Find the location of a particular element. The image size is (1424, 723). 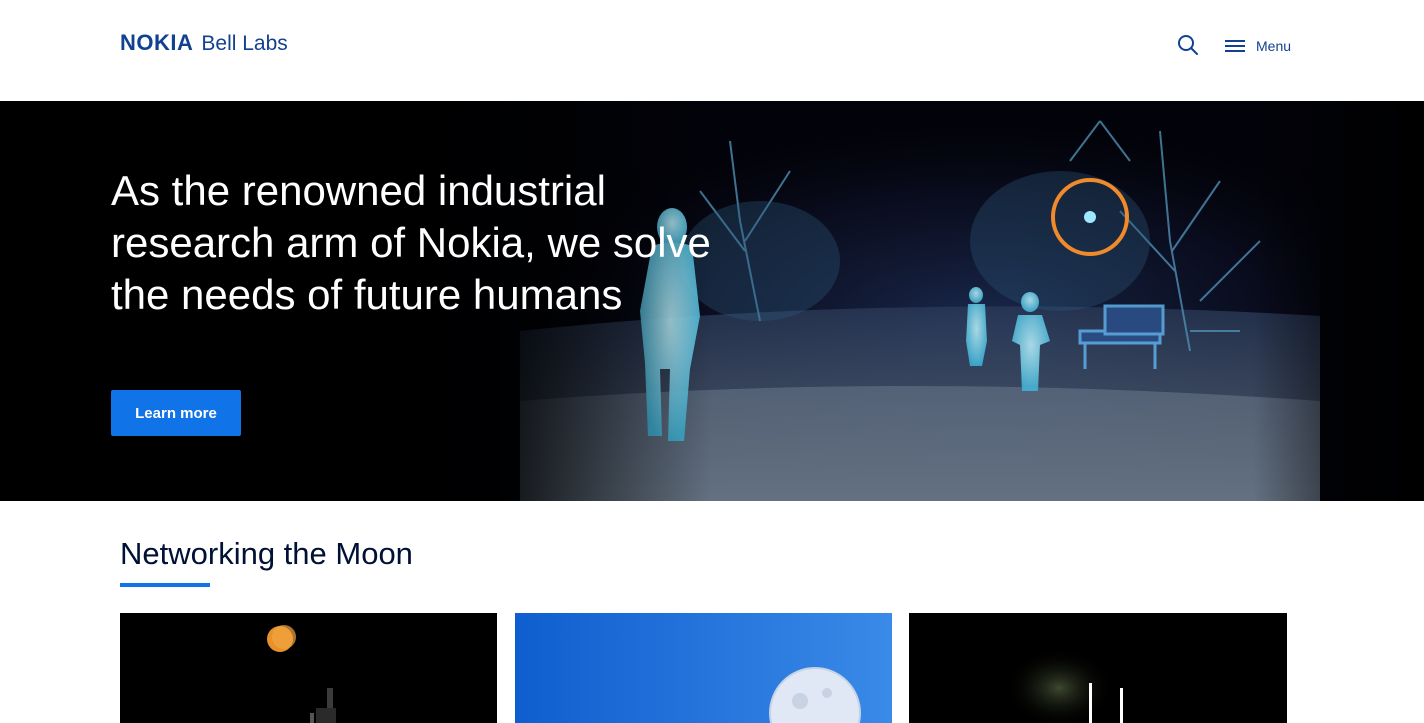

search-button is located at coordinates (1188, 45).